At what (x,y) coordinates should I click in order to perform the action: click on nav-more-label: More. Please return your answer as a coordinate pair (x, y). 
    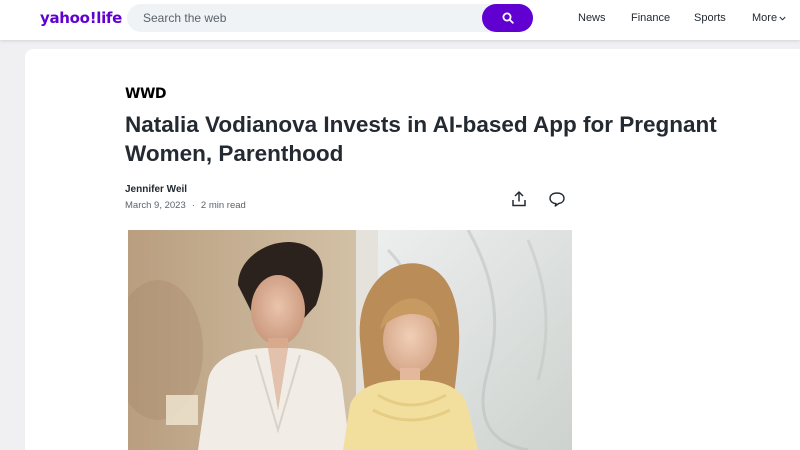
    Looking at the image, I should click on (765, 18).